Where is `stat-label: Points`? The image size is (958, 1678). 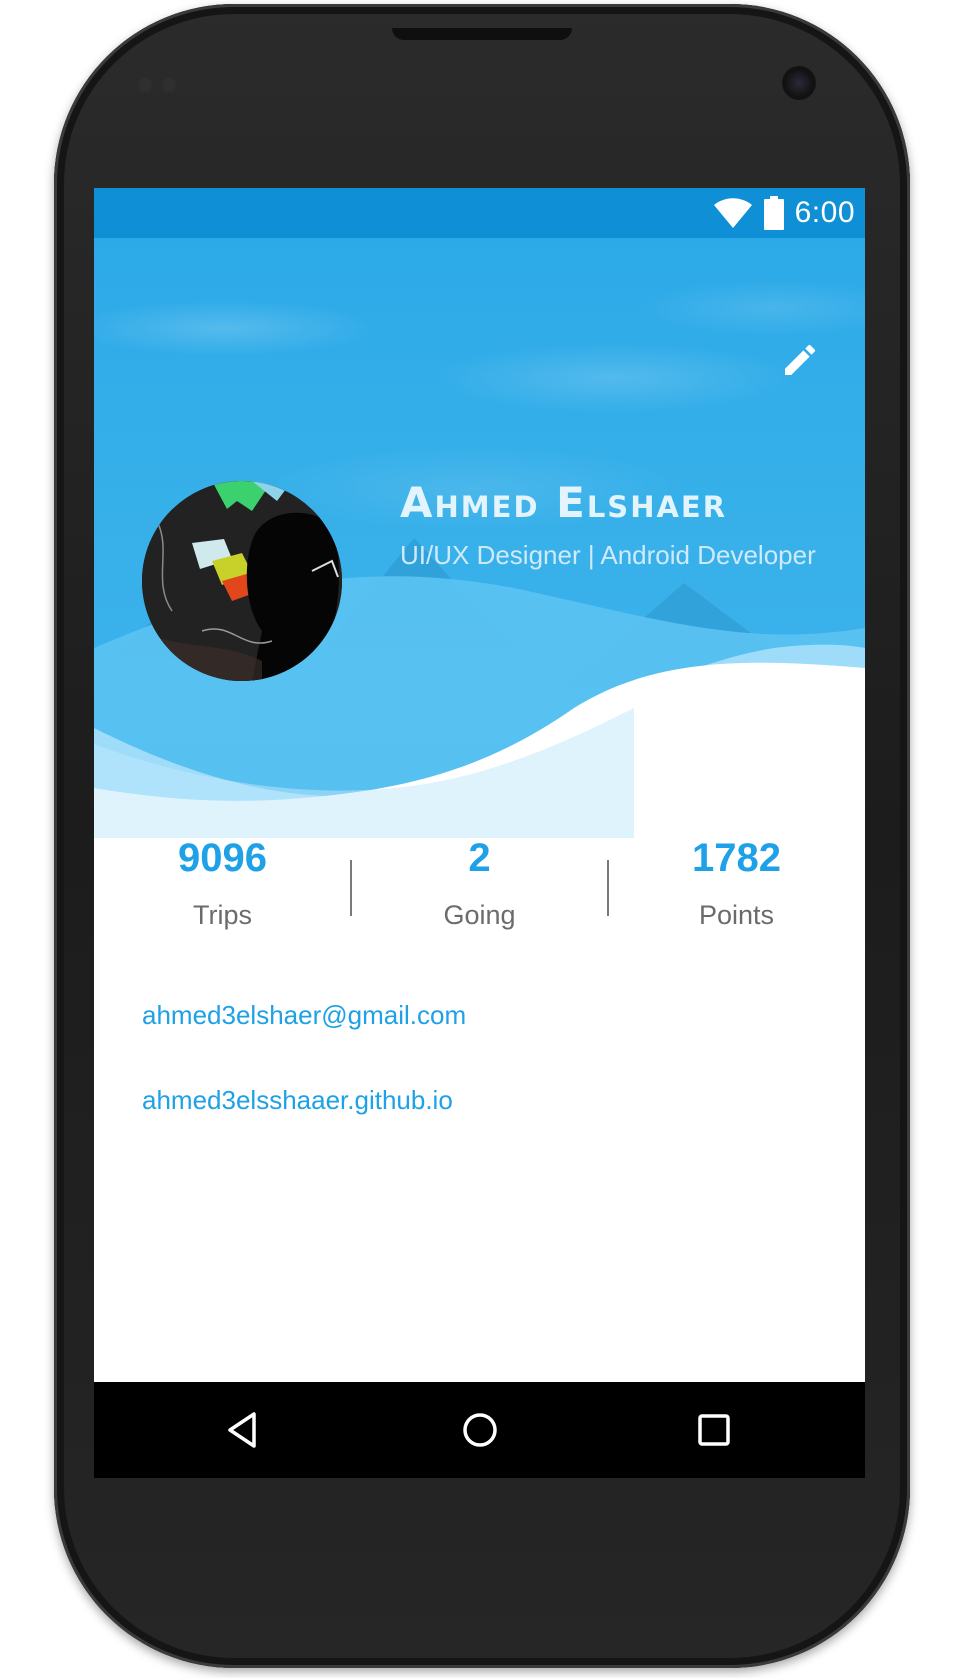 stat-label: Points is located at coordinates (736, 915).